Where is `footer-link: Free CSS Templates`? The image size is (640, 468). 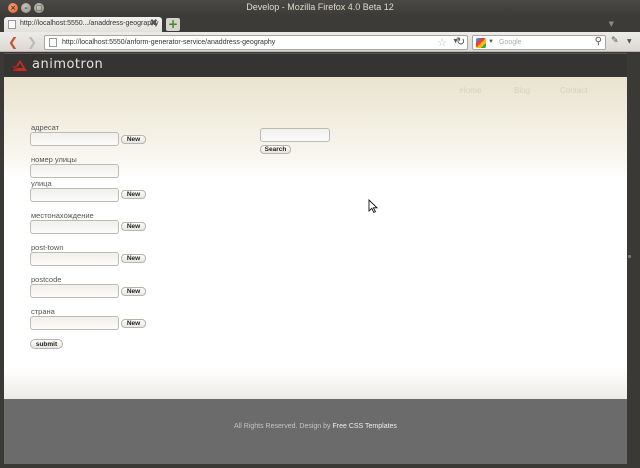 footer-link: Free CSS Templates is located at coordinates (364, 426).